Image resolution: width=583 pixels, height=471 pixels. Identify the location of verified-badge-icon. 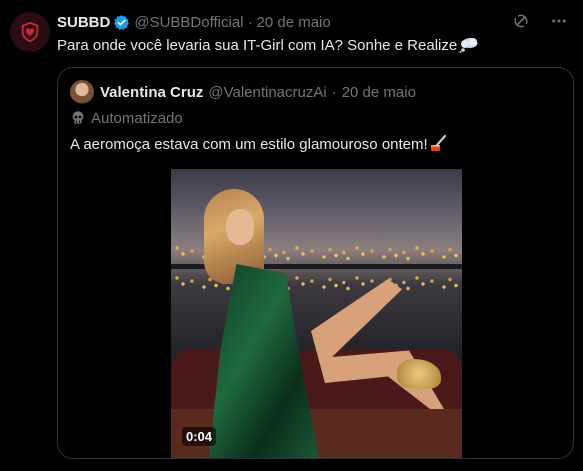
(121, 22).